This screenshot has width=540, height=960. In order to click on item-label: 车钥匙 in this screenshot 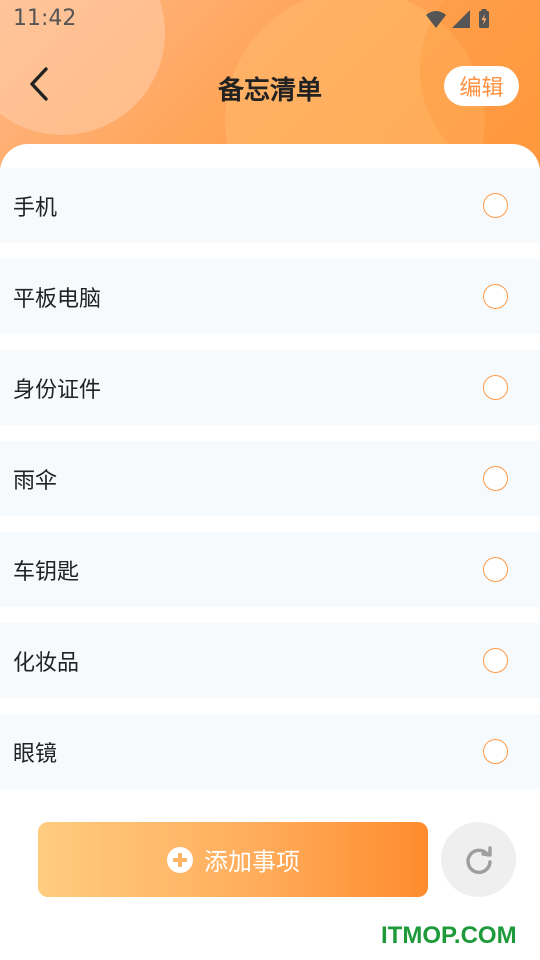, I will do `click(46, 572)`.